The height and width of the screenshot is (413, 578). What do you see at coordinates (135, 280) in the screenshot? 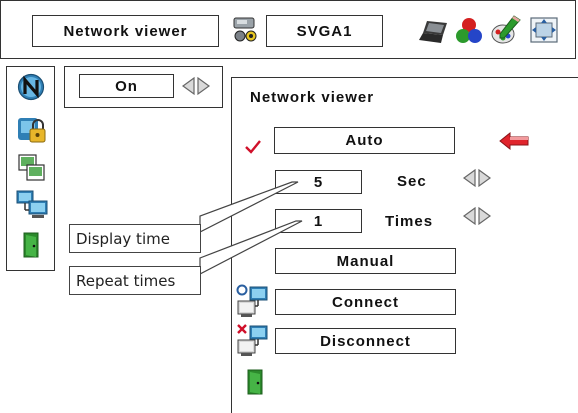
I see `repeat-times-callout: Repeat times` at bounding box center [135, 280].